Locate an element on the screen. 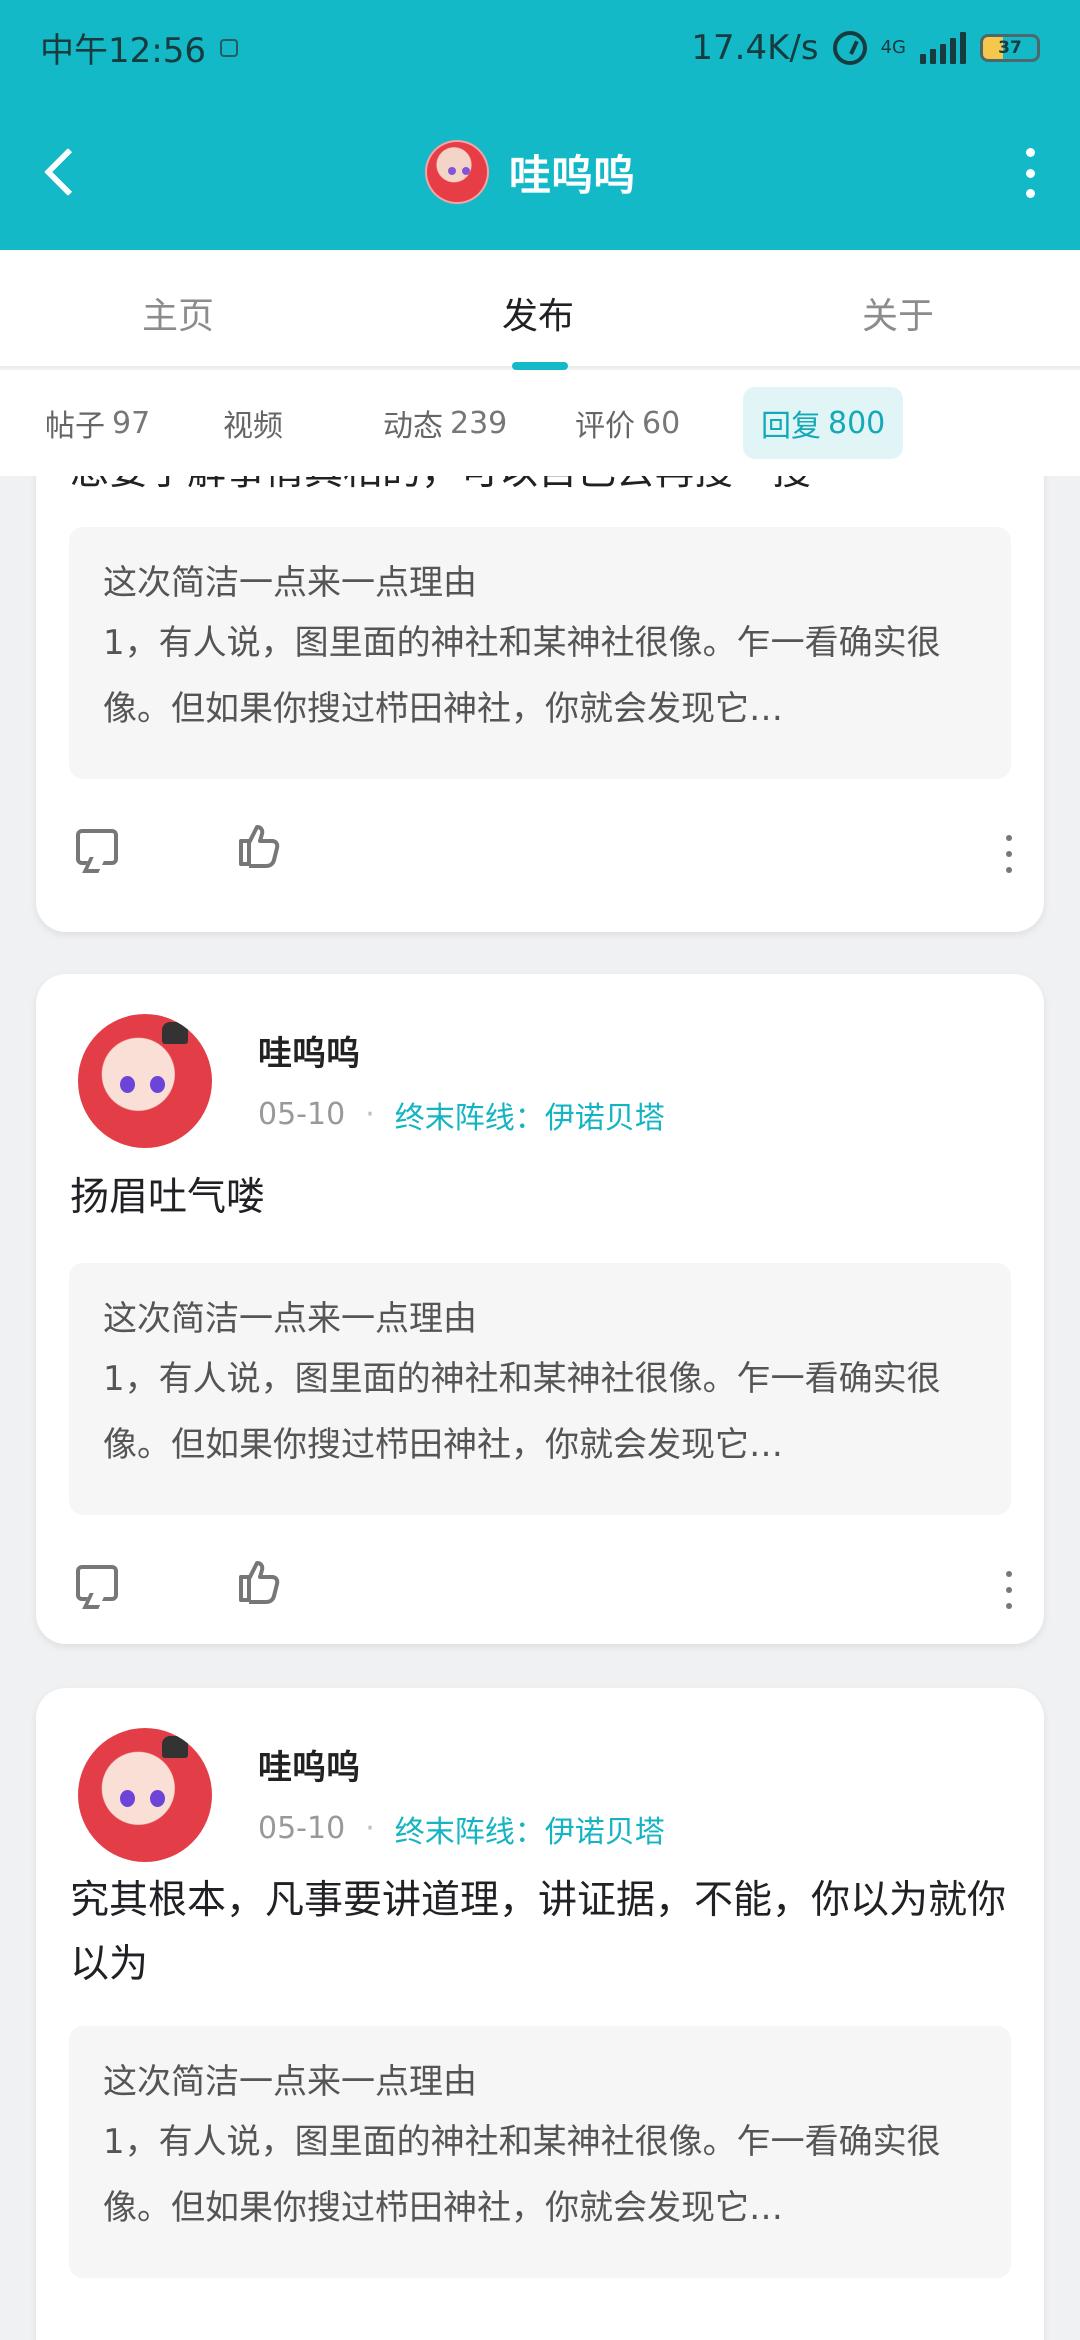 The height and width of the screenshot is (2340, 1080). subtab-count: 239 is located at coordinates (479, 423).